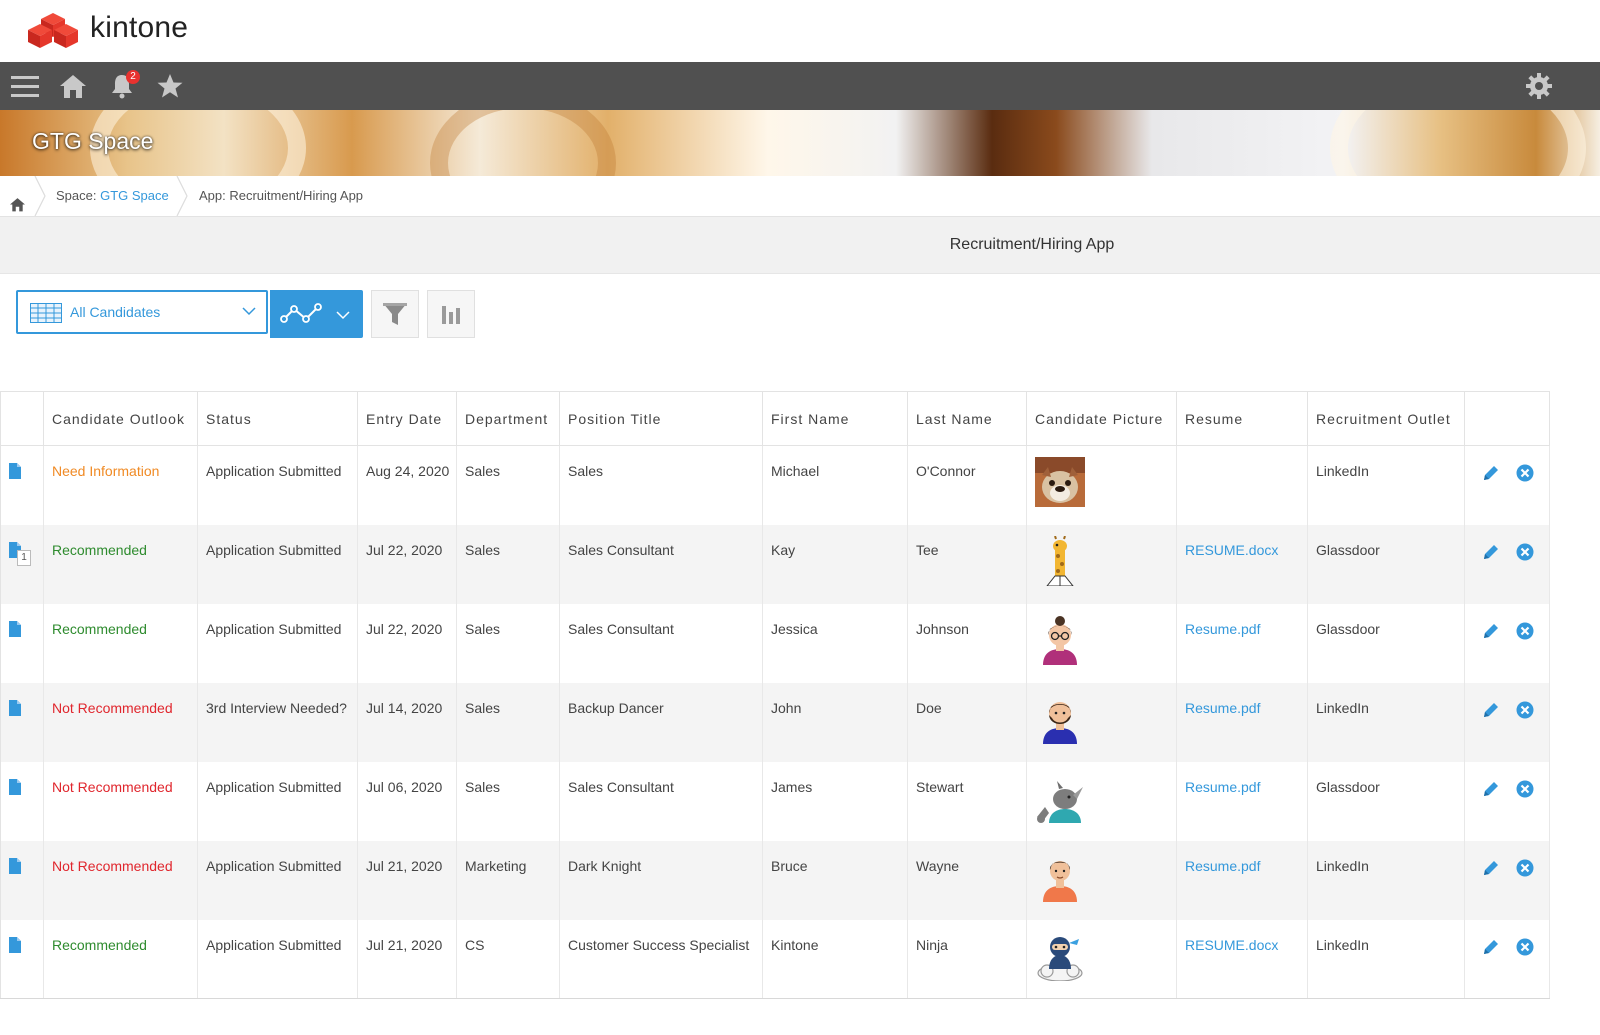  I want to click on first-name-cell: Bruce, so click(835, 880).